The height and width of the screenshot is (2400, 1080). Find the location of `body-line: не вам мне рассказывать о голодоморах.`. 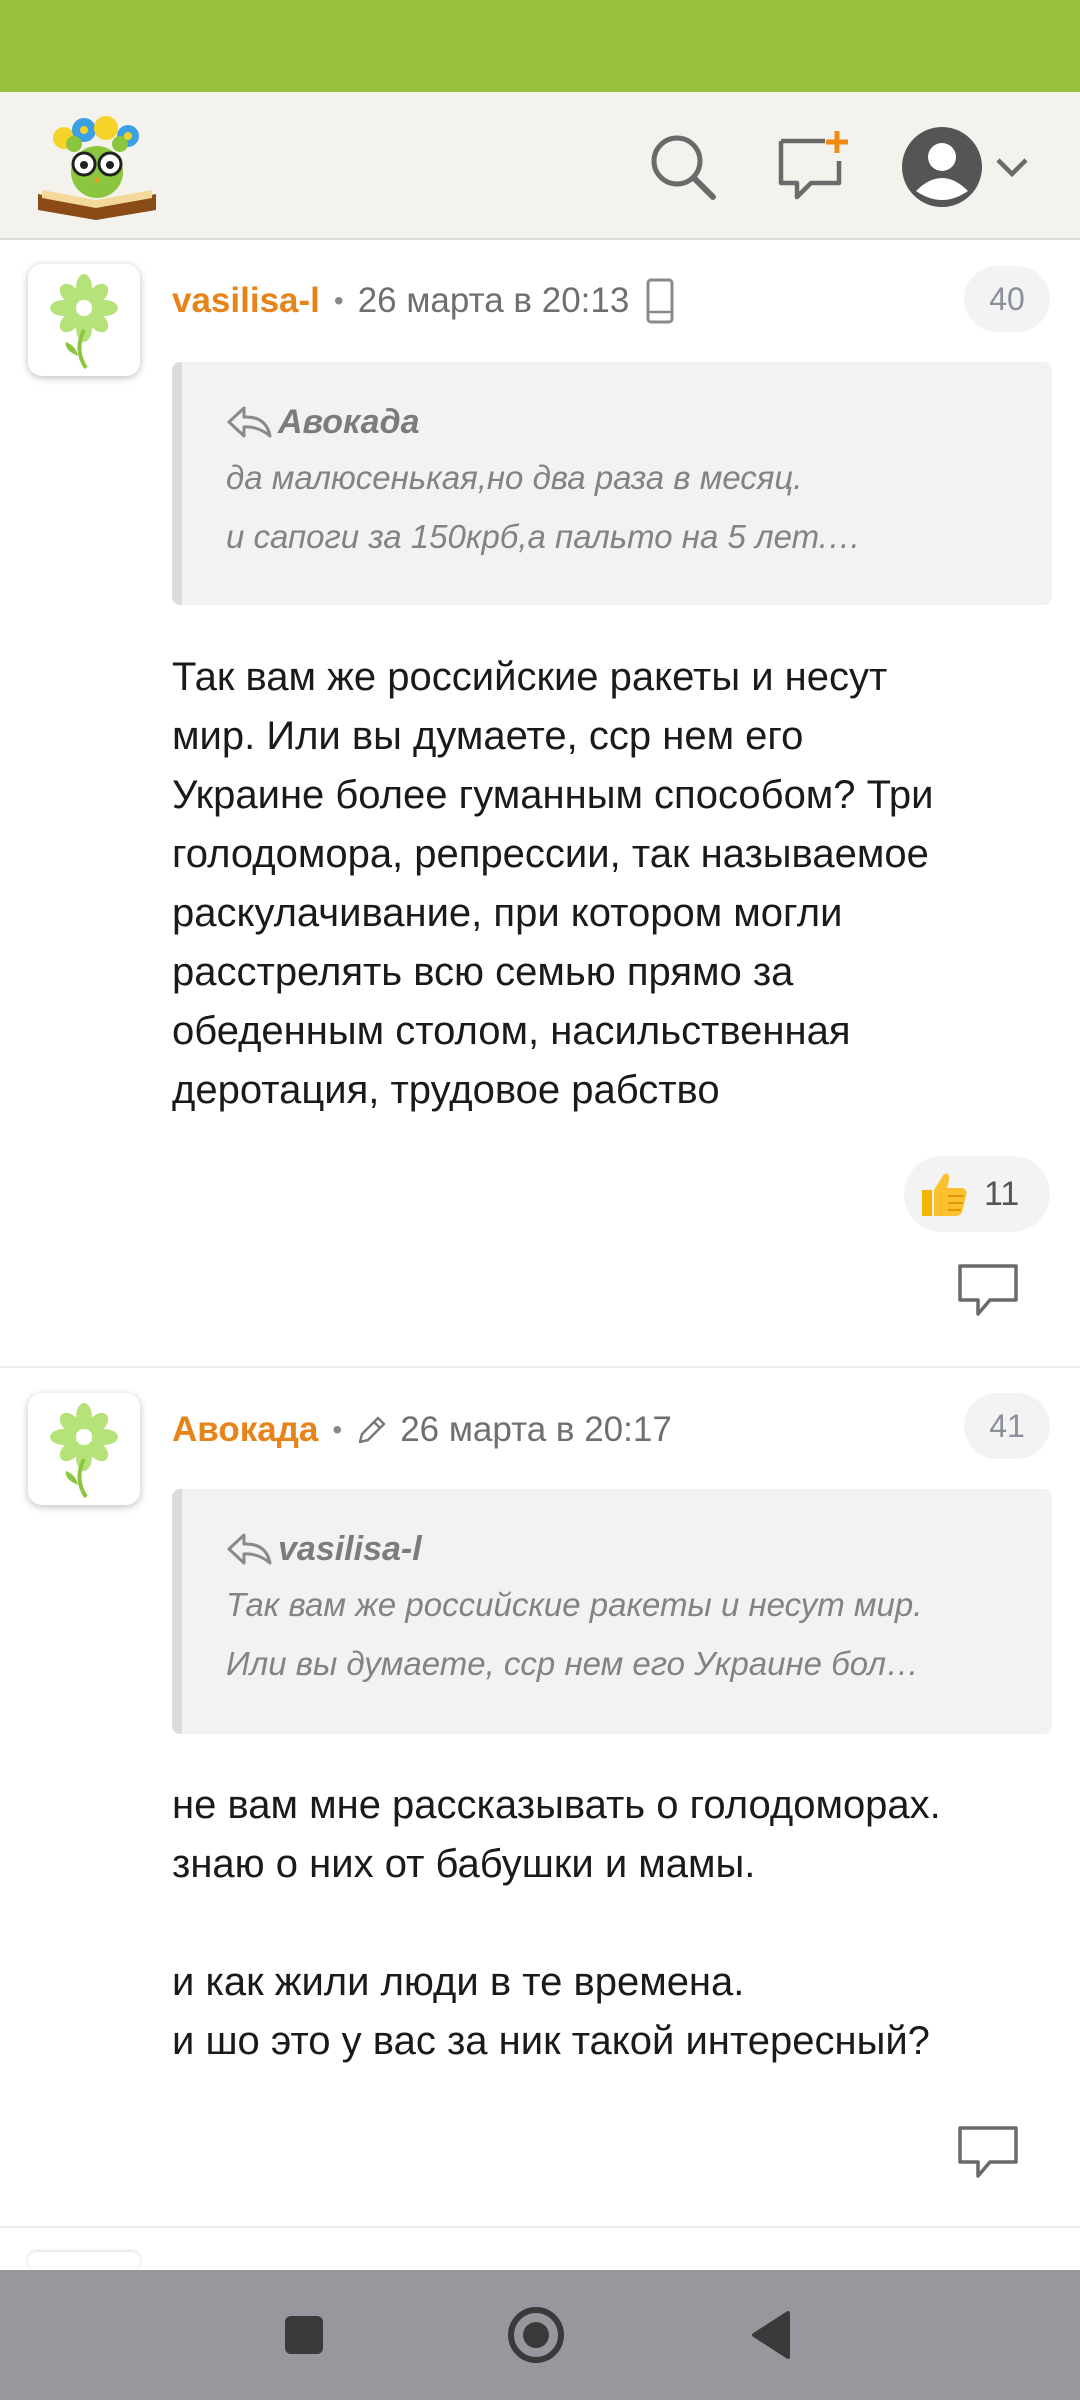

body-line: не вам мне рассказывать о голодоморах. is located at coordinates (556, 1805).